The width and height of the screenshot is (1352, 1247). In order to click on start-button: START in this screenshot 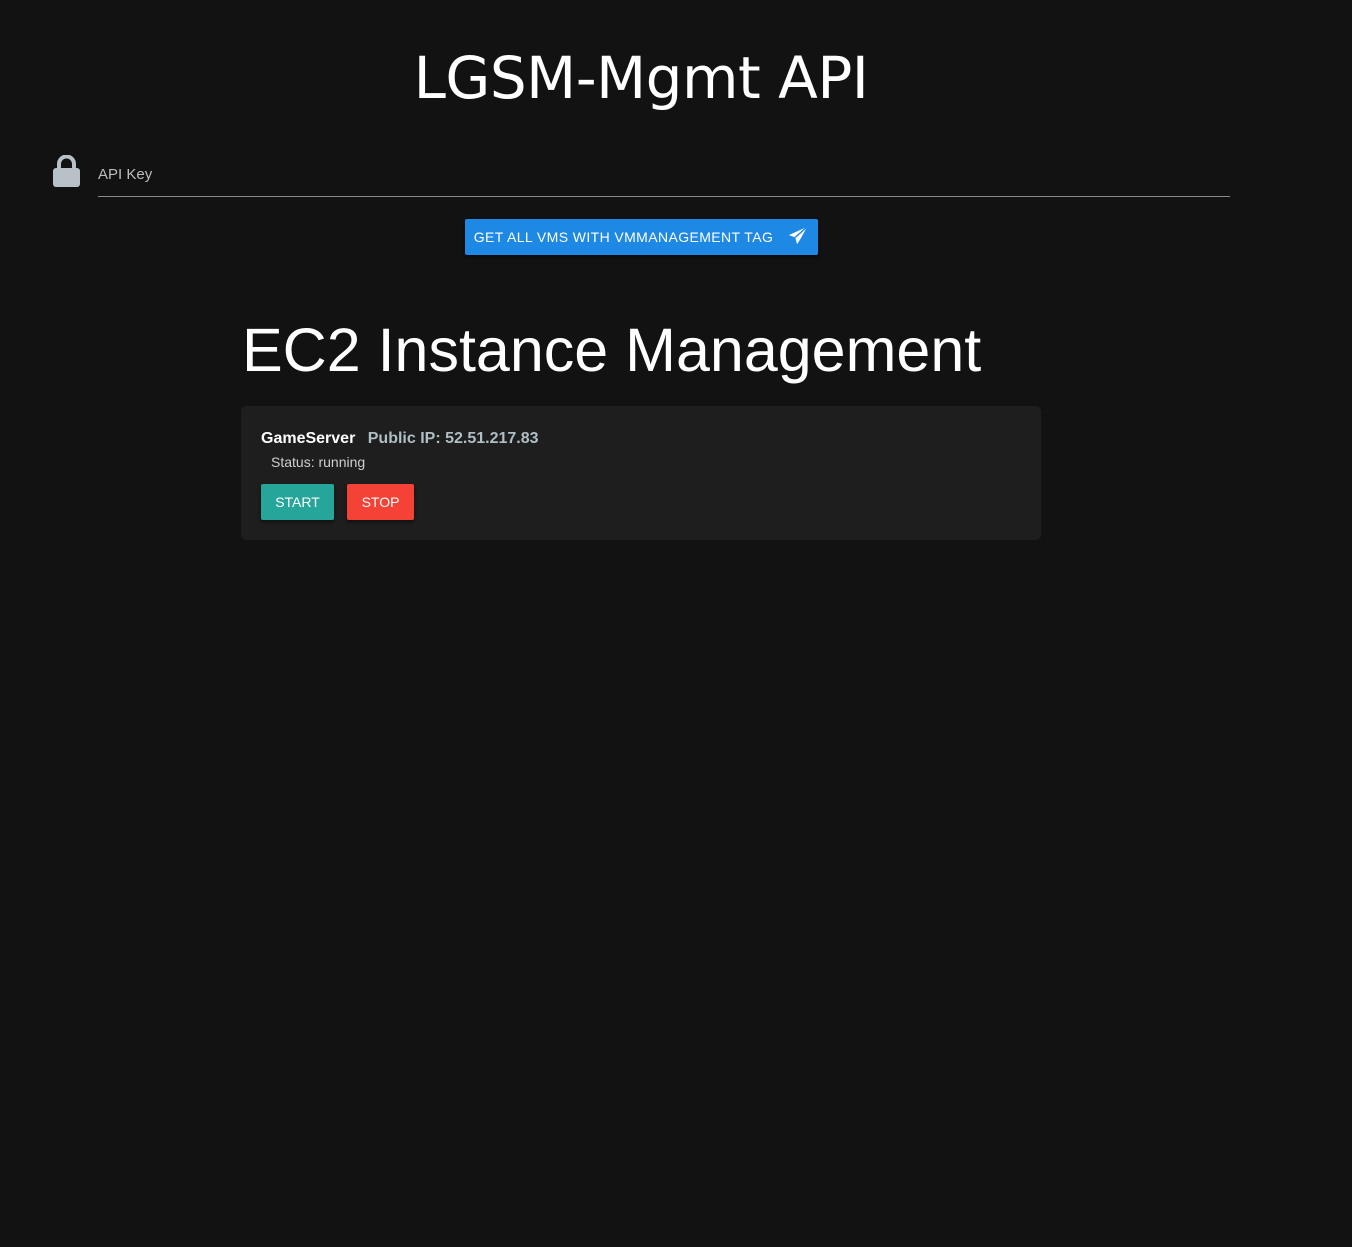, I will do `click(297, 502)`.